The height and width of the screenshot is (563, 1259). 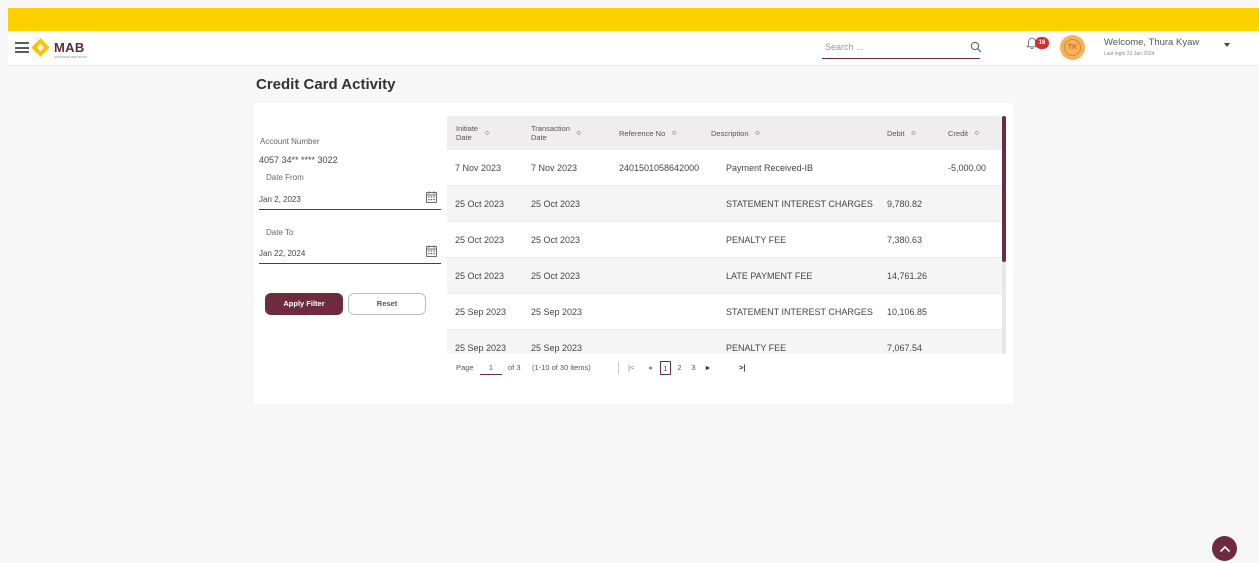 I want to click on cell-debit: 9,780.82, so click(x=905, y=204).